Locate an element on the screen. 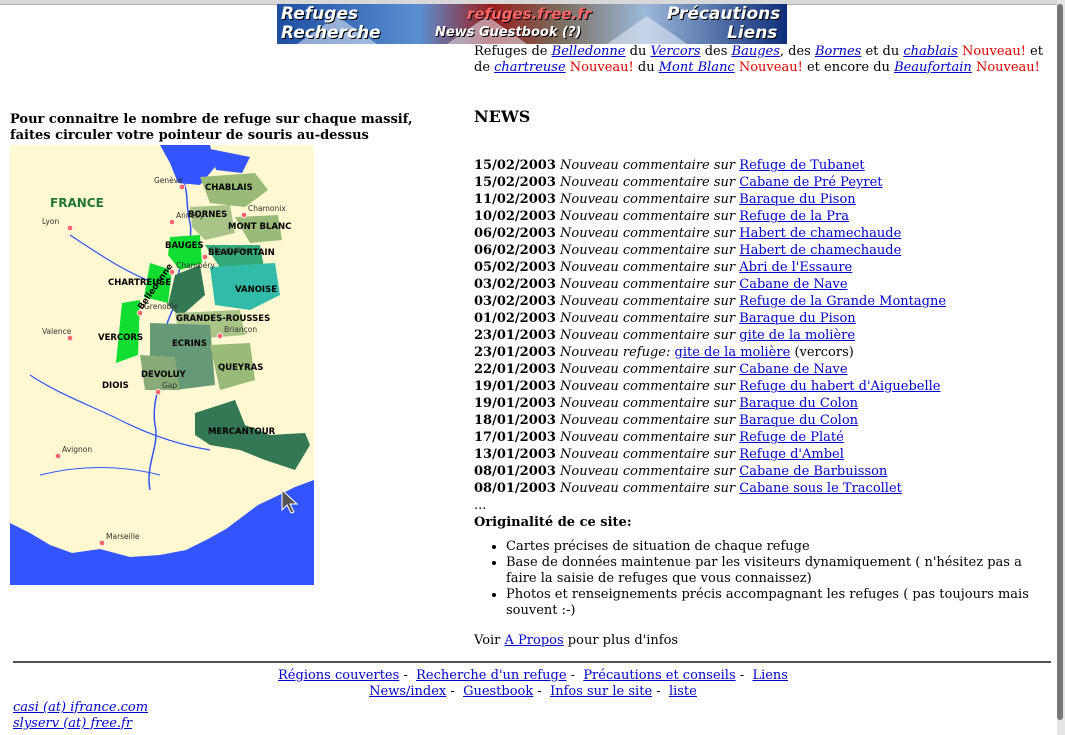 Image resolution: width=1065 pixels, height=735 pixels. link-vercors: Vercors is located at coordinates (675, 51).